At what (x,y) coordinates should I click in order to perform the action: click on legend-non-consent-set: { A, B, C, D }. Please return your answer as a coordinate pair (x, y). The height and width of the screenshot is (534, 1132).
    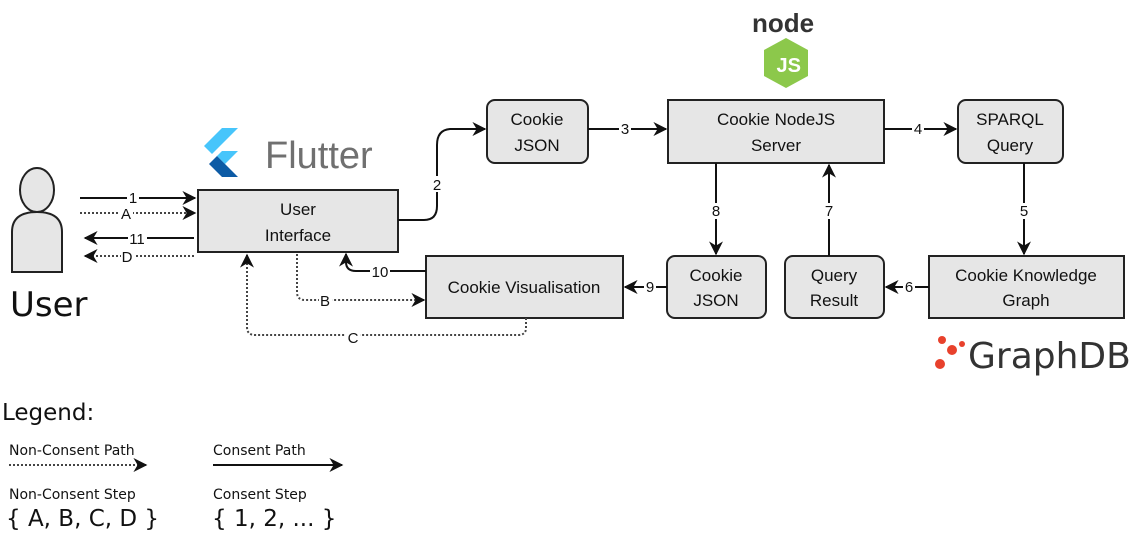
    Looking at the image, I should click on (82, 519).